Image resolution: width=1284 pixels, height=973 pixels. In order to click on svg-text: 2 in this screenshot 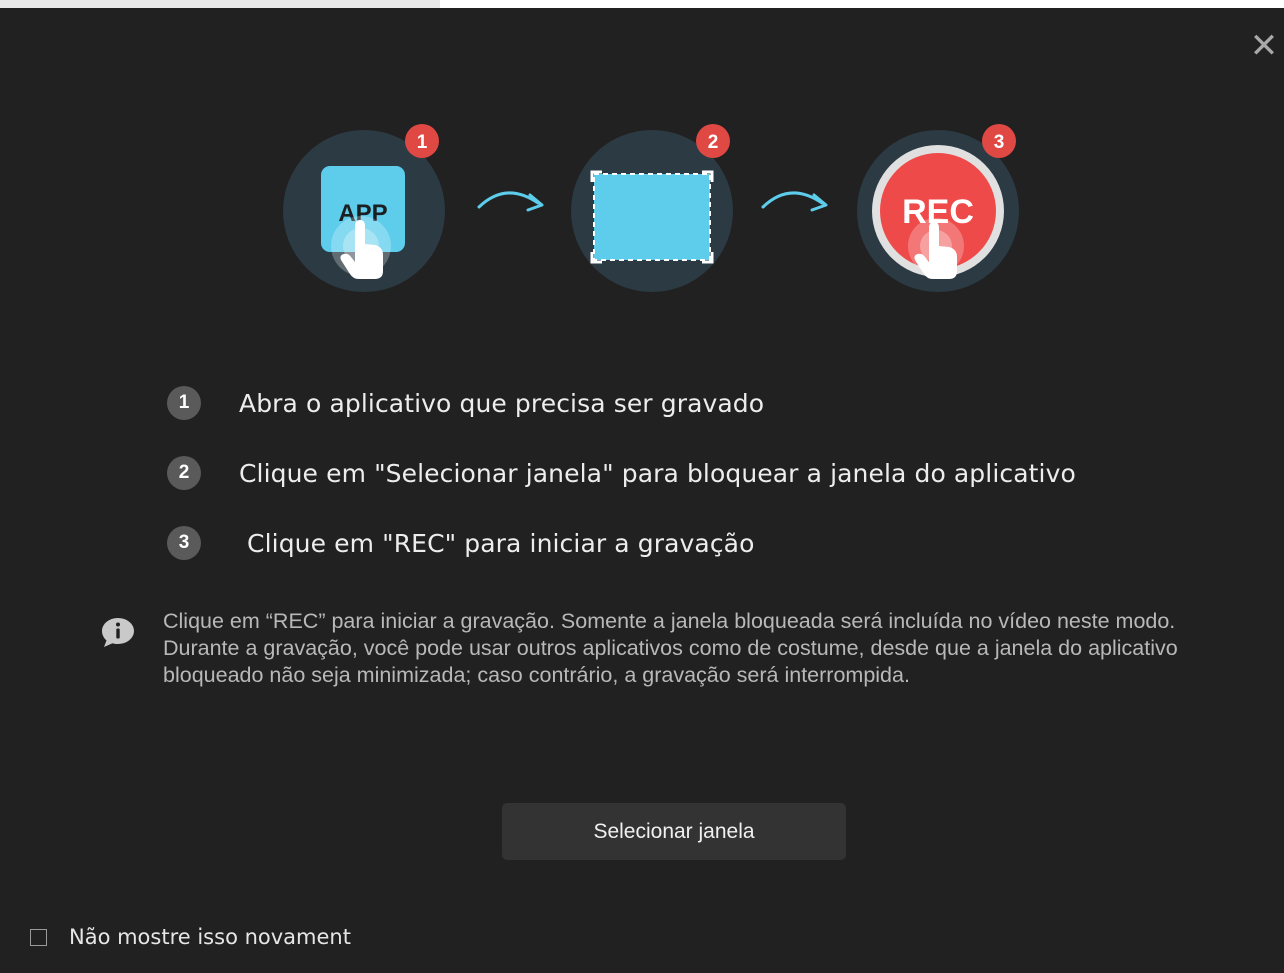, I will do `click(713, 142)`.